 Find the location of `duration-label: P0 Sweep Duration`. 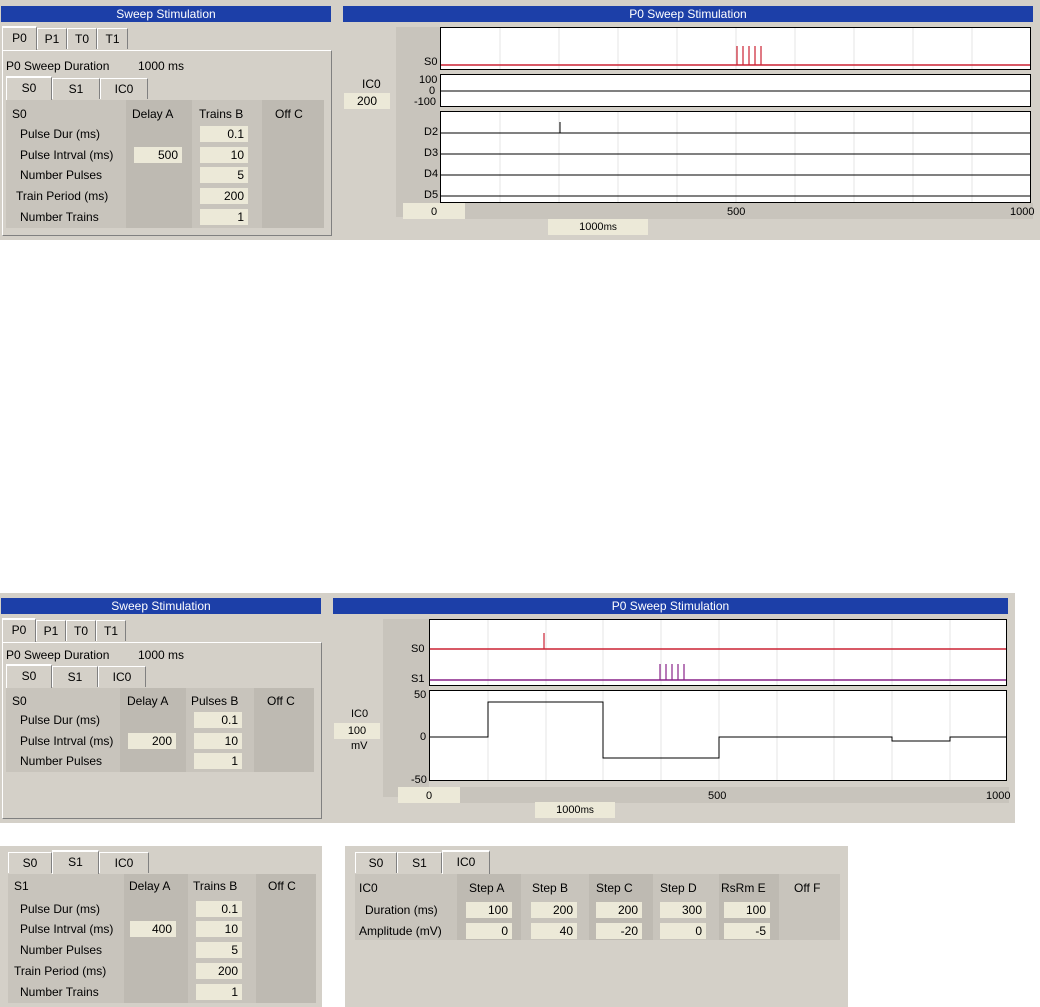

duration-label: P0 Sweep Duration is located at coordinates (58, 66).